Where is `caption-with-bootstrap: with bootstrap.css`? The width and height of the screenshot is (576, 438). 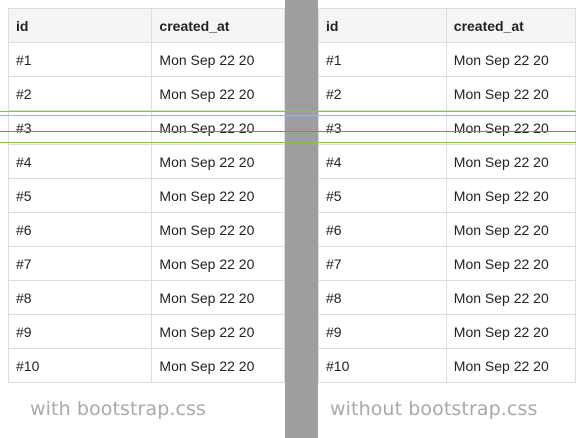
caption-with-bootstrap: with bootstrap.css is located at coordinates (118, 409).